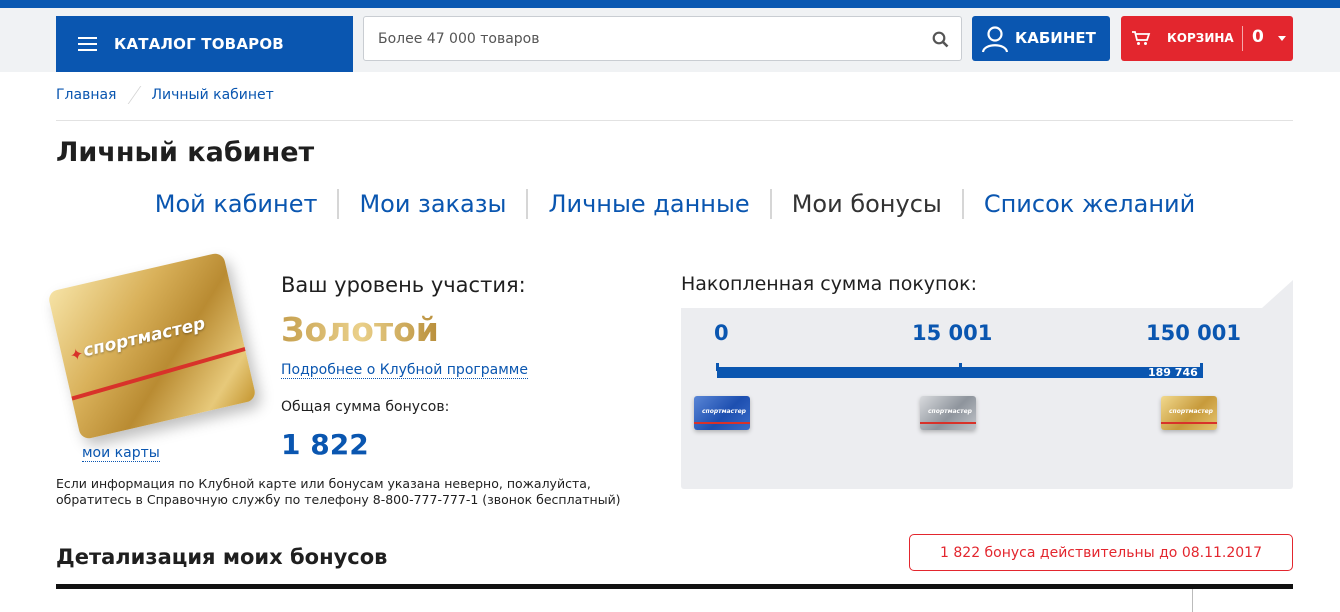 The image size is (1340, 612). Describe the element at coordinates (360, 329) in the screenshot. I see `level-name: Золотой` at that location.